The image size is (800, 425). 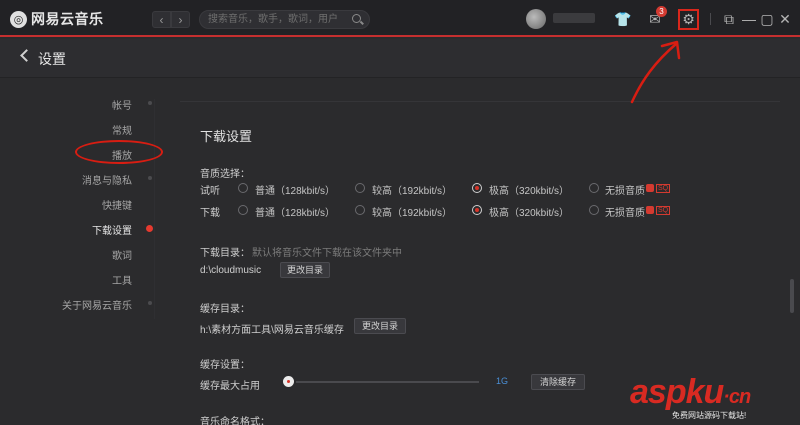 I want to click on cache-max-label: 缓存最大占用, so click(x=230, y=386).